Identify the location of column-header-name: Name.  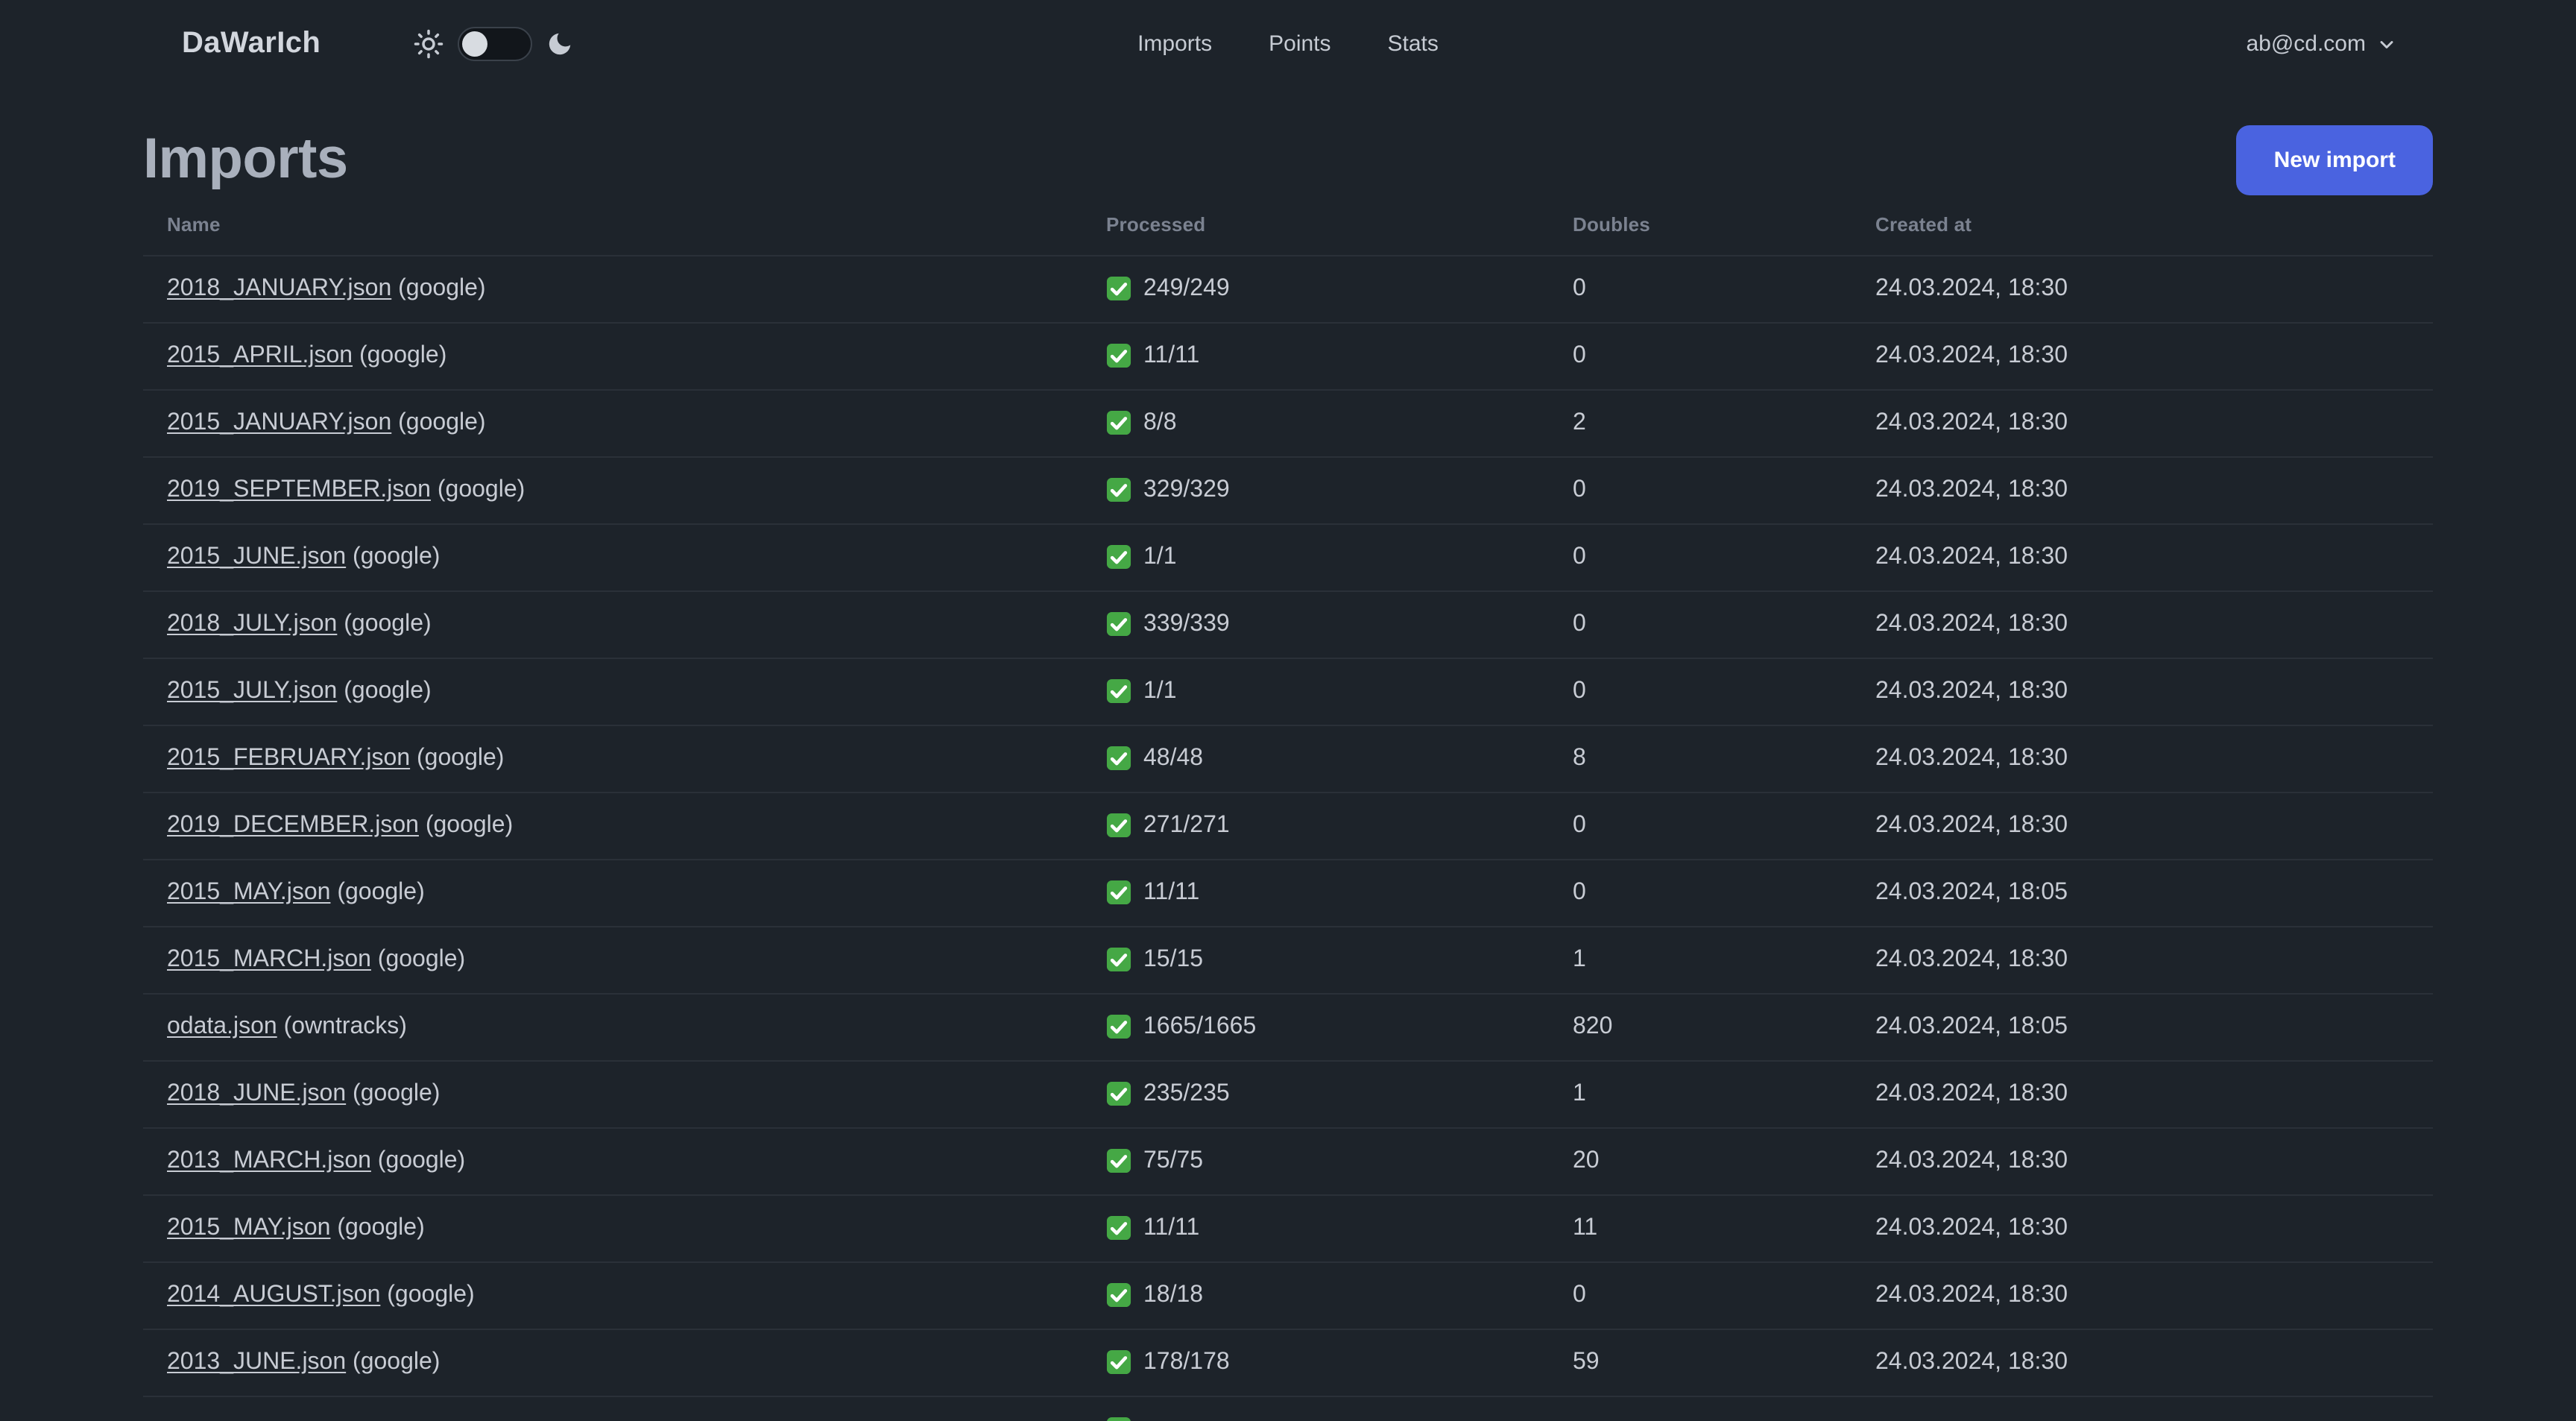
(194, 224).